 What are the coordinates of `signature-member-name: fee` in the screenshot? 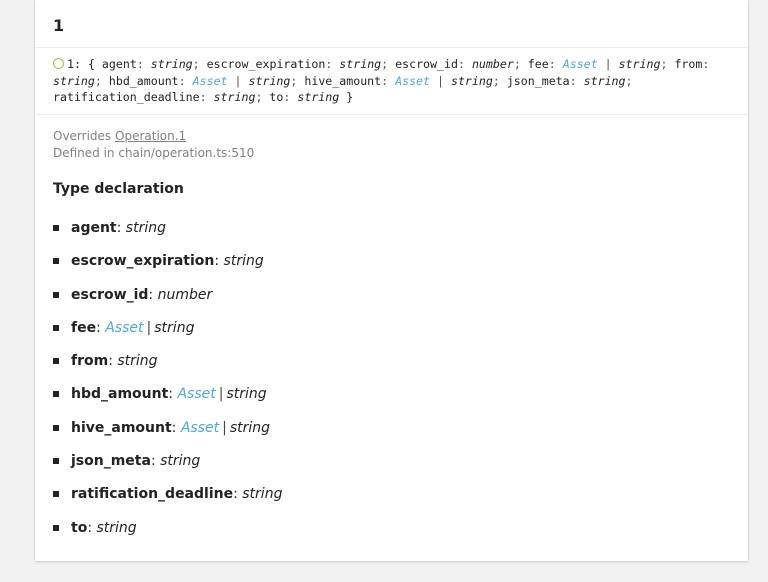 It's located at (538, 64).